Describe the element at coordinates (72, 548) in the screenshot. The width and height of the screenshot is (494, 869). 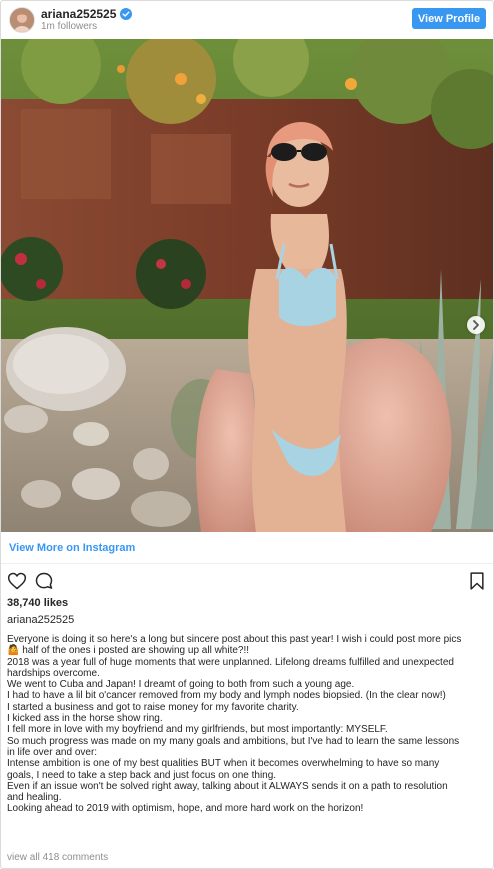
I see `view-more-on-instagram-link: View More on Instagram` at that location.